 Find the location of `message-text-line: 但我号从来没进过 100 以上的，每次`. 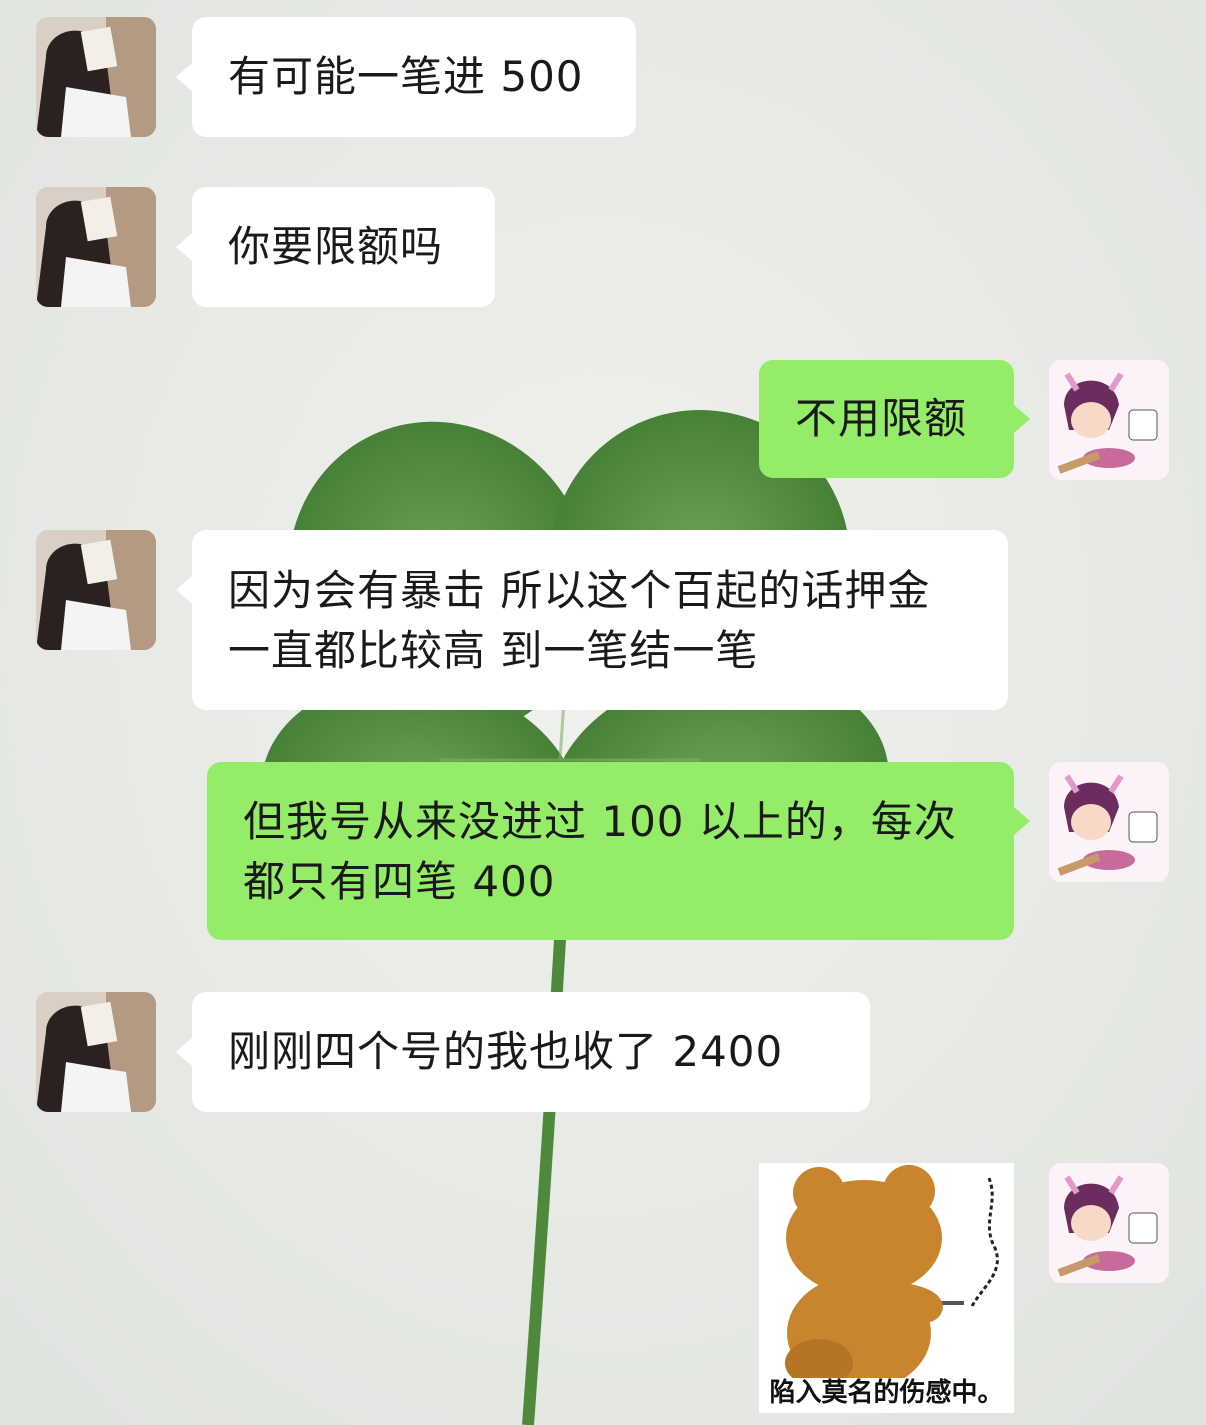

message-text-line: 但我号从来没进过 100 以上的，每次 is located at coordinates (600, 821).